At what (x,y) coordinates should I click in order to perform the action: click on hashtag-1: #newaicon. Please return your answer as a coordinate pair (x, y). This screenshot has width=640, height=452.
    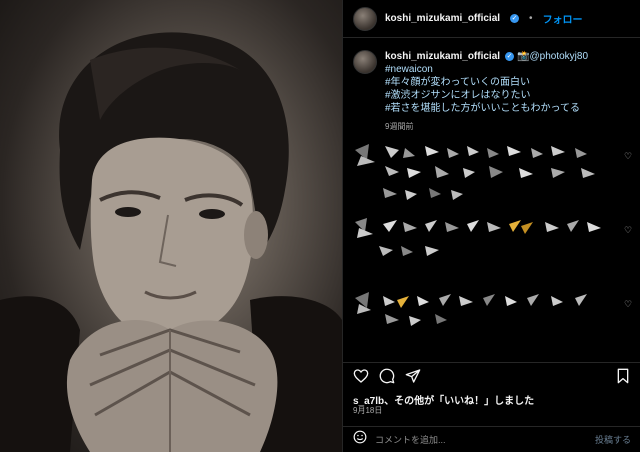
    Looking at the image, I should click on (486, 69).